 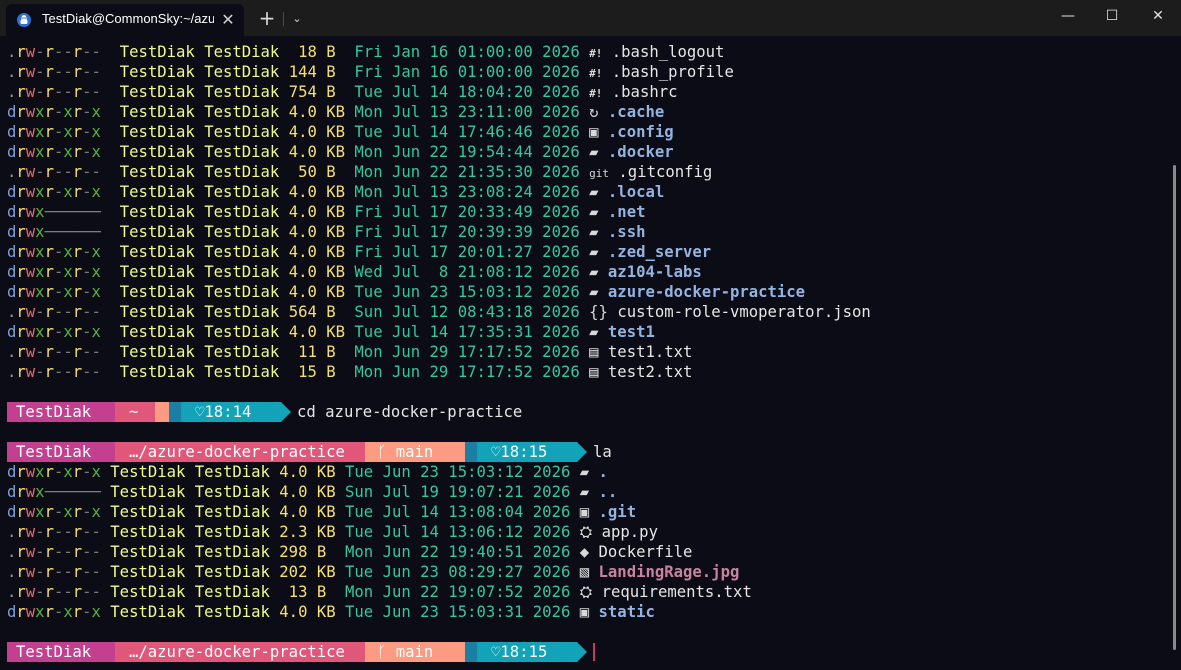 What do you see at coordinates (665, 172) in the screenshot?
I see `file-name: .gitconfig` at bounding box center [665, 172].